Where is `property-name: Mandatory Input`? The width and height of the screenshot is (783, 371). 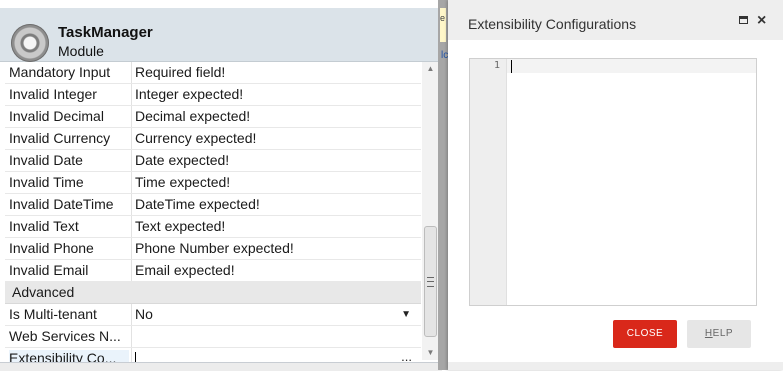 property-name: Mandatory Input is located at coordinates (60, 72).